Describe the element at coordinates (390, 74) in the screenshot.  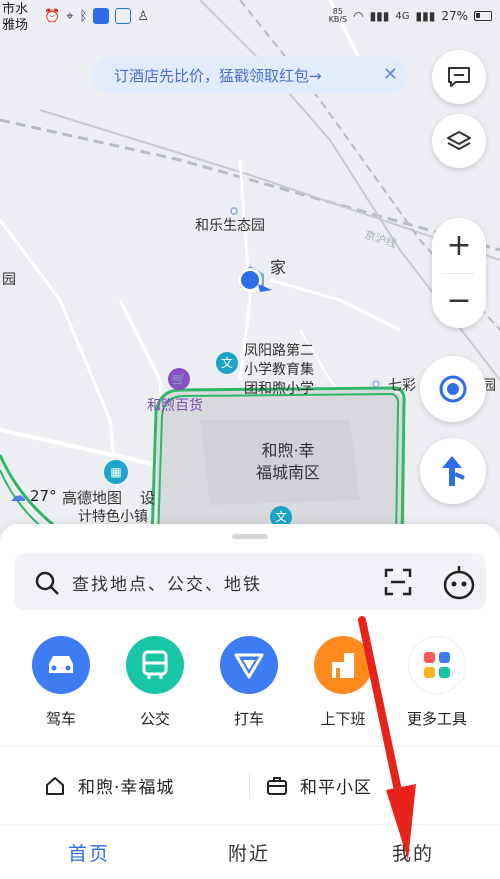
I see `close-icon: ✕` at that location.